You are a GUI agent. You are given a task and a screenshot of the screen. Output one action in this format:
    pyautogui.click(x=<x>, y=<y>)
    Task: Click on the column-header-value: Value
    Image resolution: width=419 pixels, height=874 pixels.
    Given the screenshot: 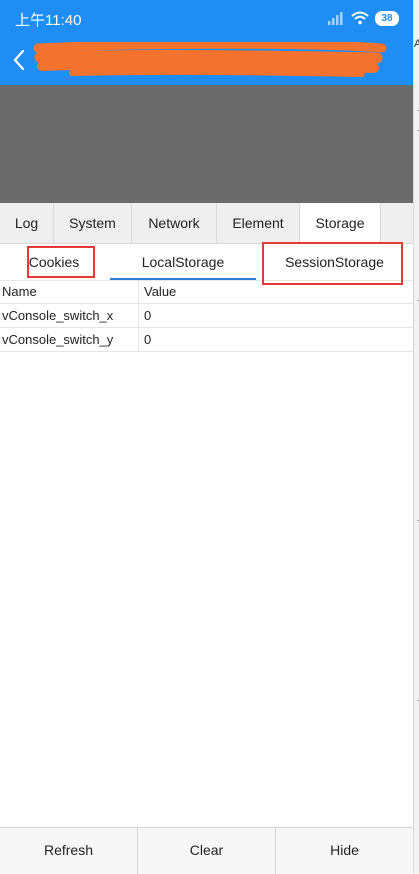 What is the action you would take?
    pyautogui.click(x=160, y=291)
    